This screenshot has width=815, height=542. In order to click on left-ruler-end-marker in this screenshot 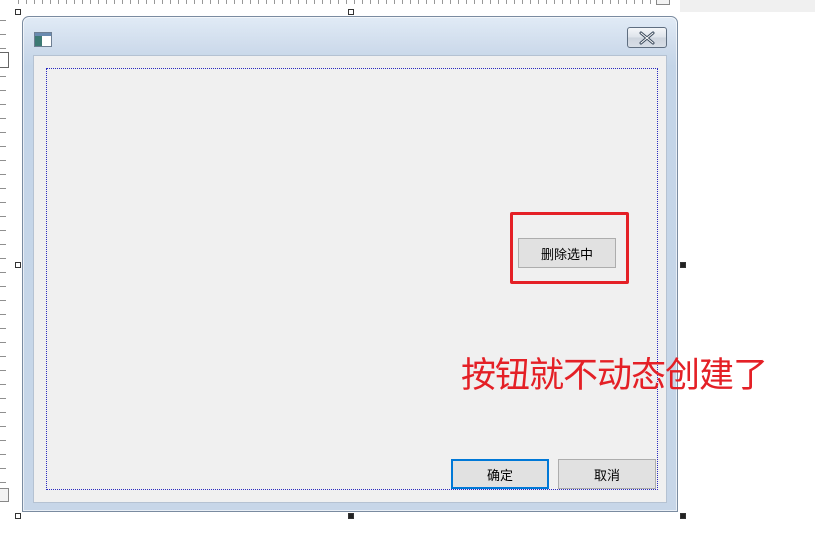, I will do `click(4, 495)`.